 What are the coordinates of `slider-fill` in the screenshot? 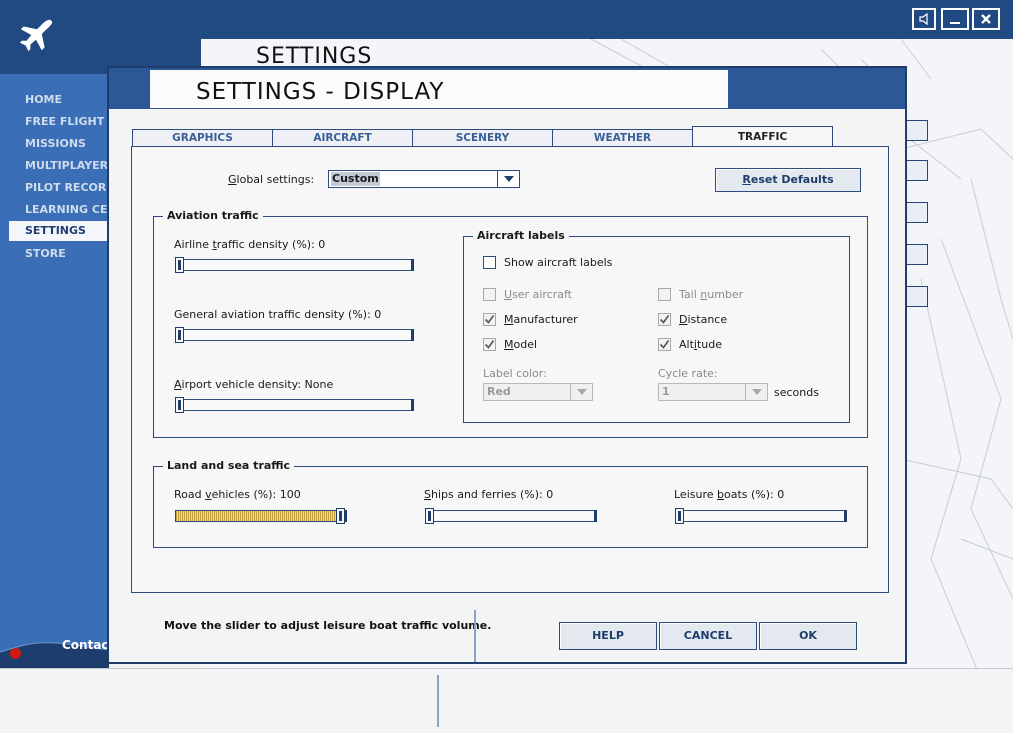 It's located at (256, 516).